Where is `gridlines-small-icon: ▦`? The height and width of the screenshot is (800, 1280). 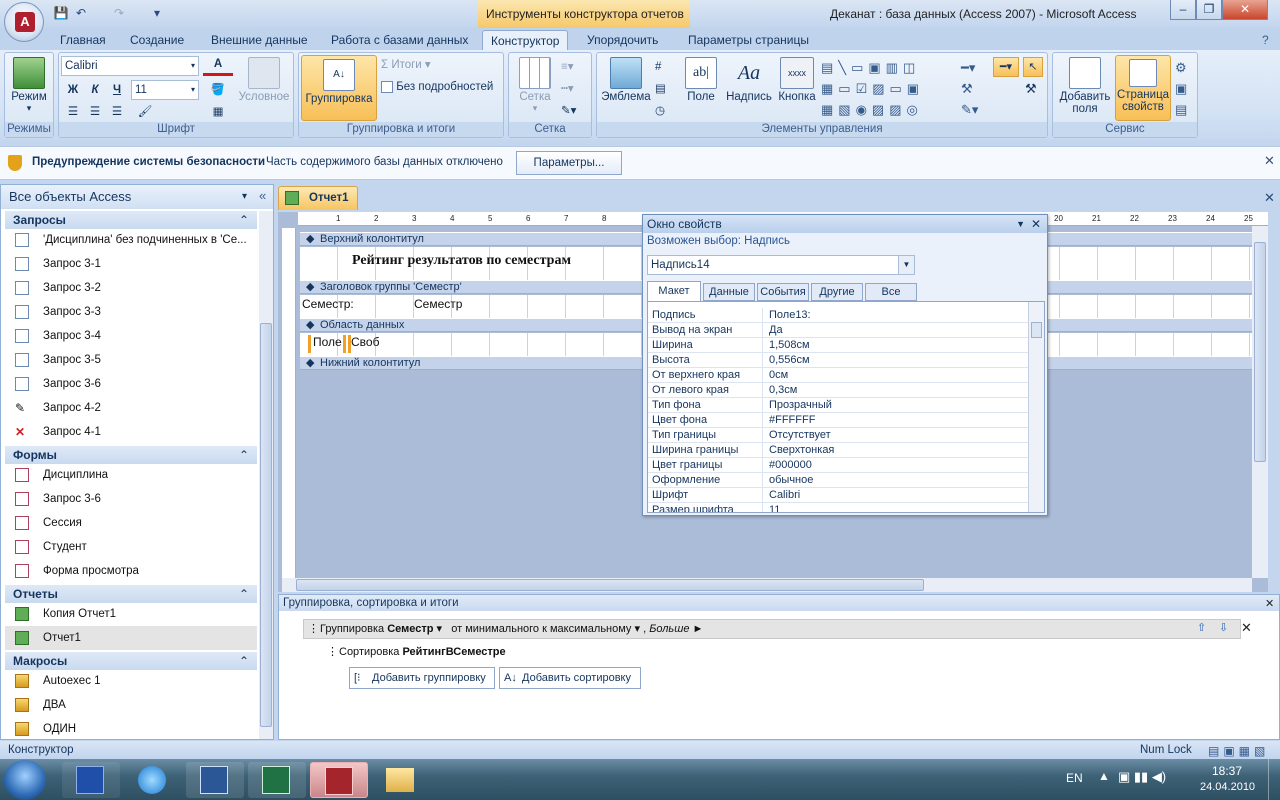
gridlines-small-icon: ▦ is located at coordinates (218, 112).